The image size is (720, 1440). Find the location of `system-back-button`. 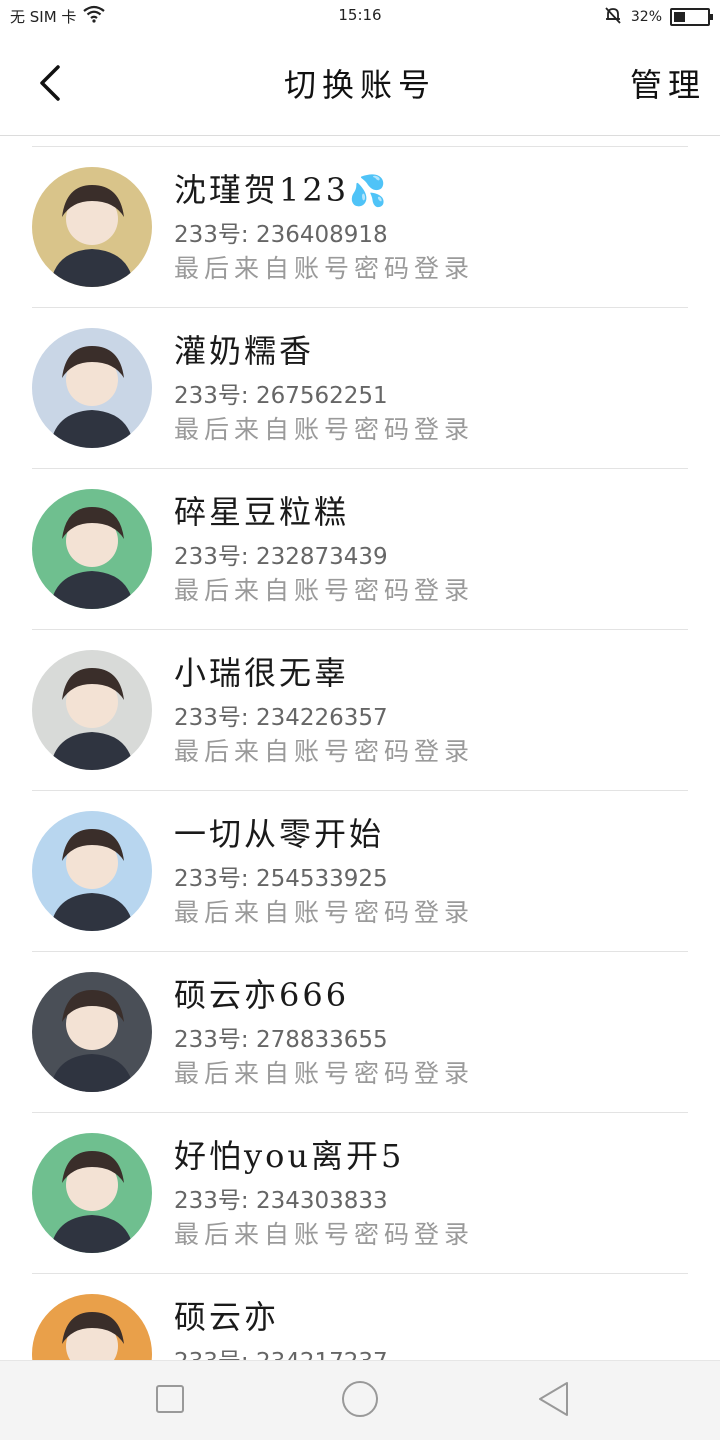

system-back-button is located at coordinates (554, 1401).